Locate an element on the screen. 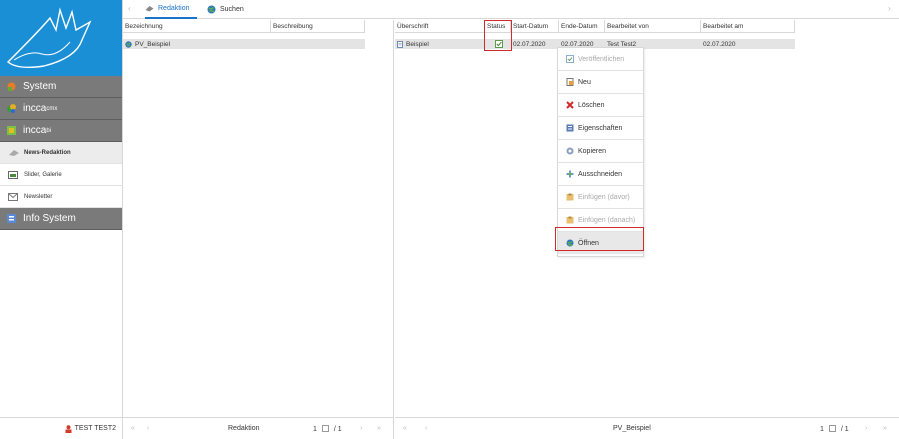 This screenshot has height=439, width=899. paste-after-icon is located at coordinates (570, 220).